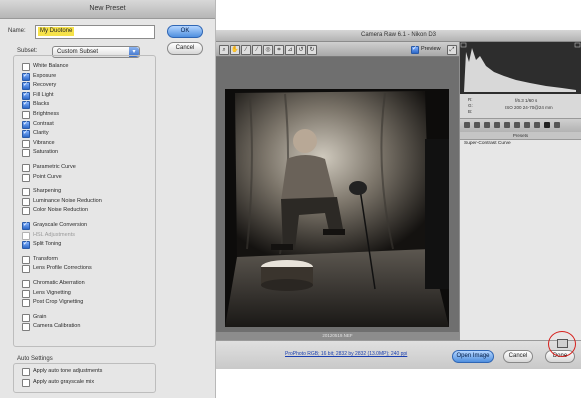  What do you see at coordinates (107, 9) in the screenshot?
I see `dialog-title: New Preset` at bounding box center [107, 9].